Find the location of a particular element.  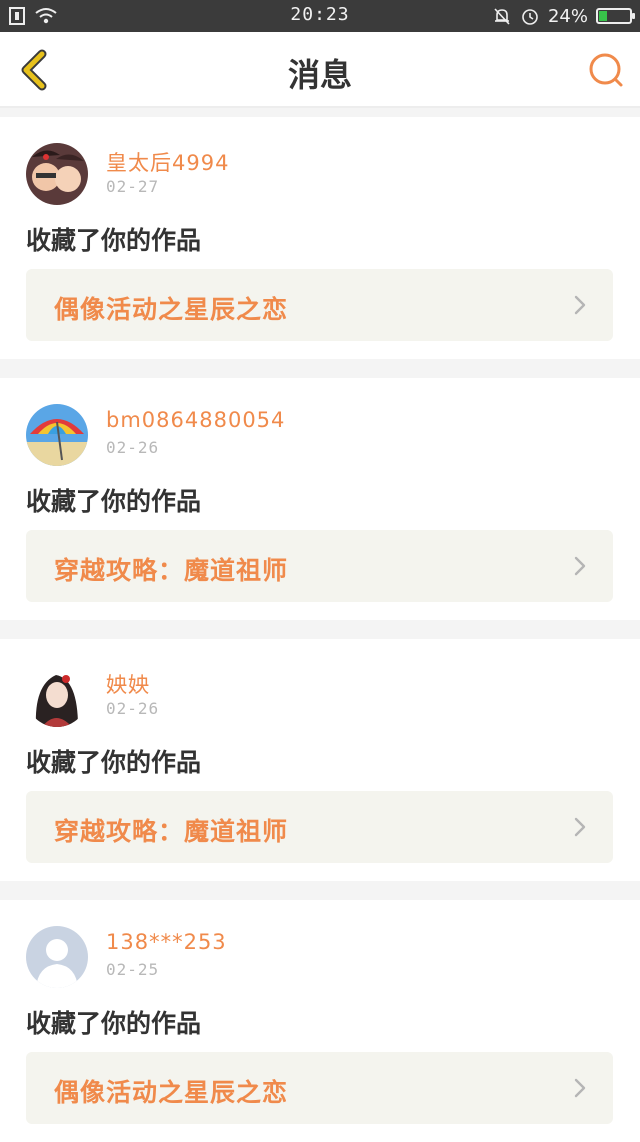

battery-icon is located at coordinates (615, 16).